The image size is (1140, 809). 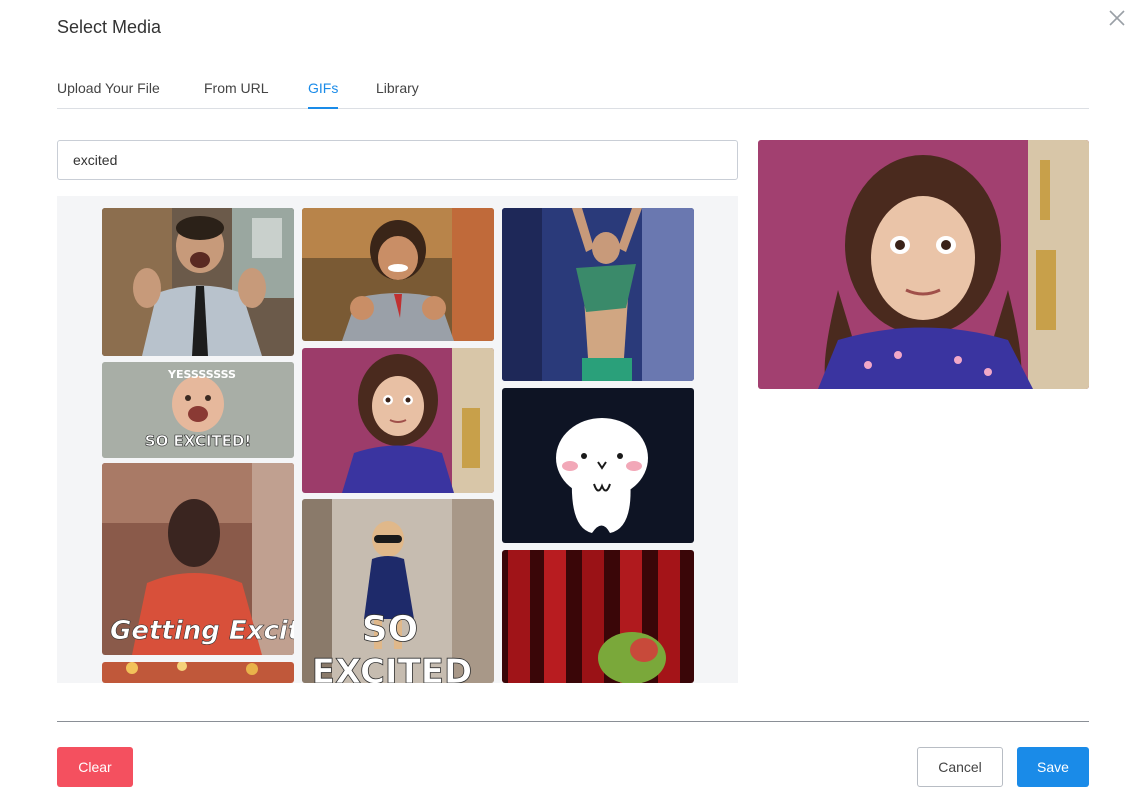 What do you see at coordinates (398, 591) in the screenshot?
I see `gif-toddler-sunglasses: SO EXCITED` at bounding box center [398, 591].